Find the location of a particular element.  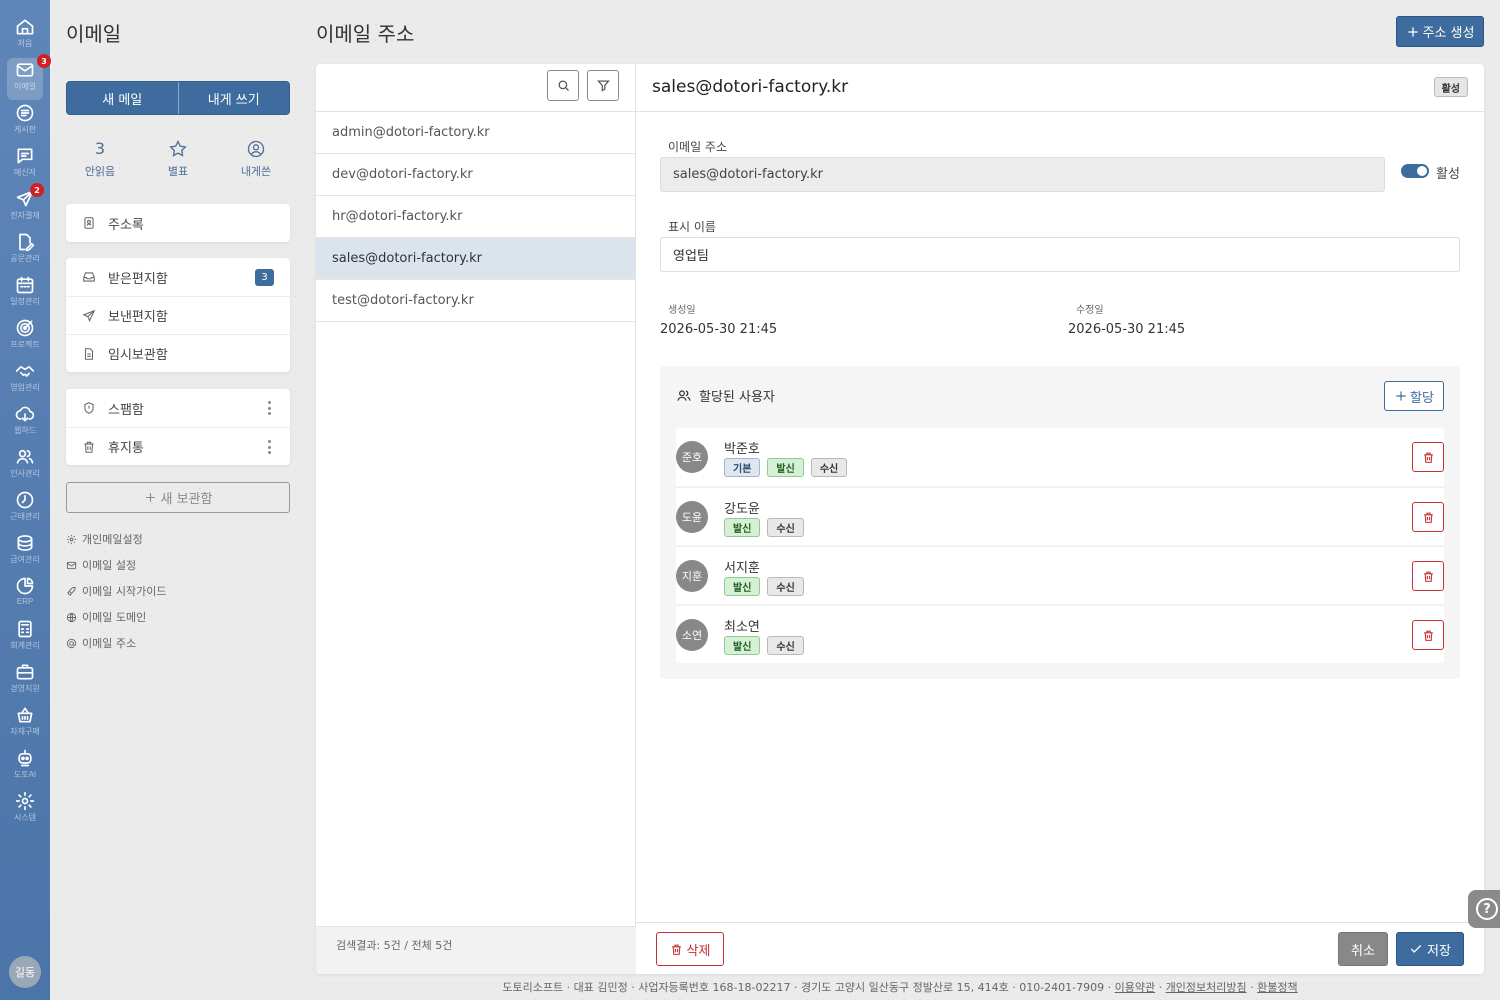

rail-item-13: ERP is located at coordinates (25, 595).